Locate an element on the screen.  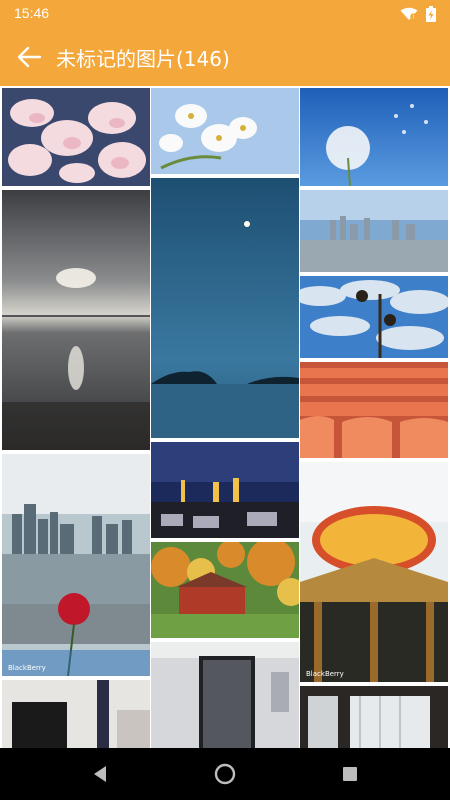
wifi-icon: ! is located at coordinates (409, 14).